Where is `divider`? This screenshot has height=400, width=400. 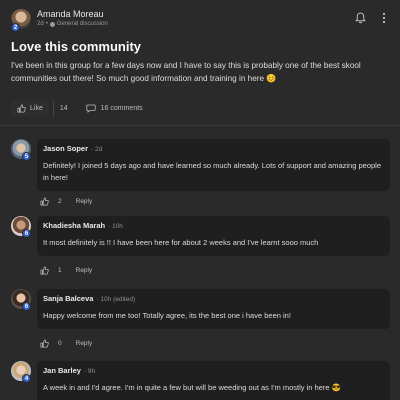 divider is located at coordinates (200, 125).